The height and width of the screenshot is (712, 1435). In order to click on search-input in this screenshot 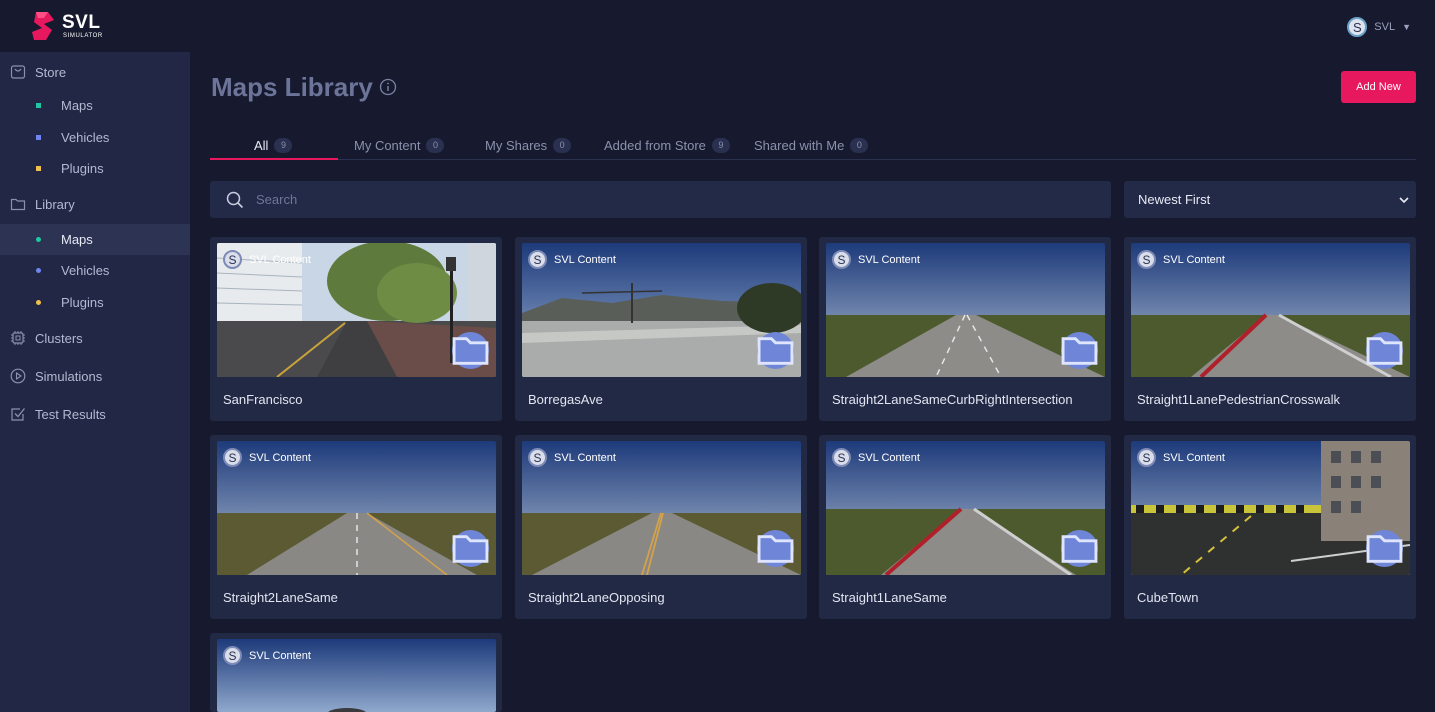, I will do `click(676, 199)`.